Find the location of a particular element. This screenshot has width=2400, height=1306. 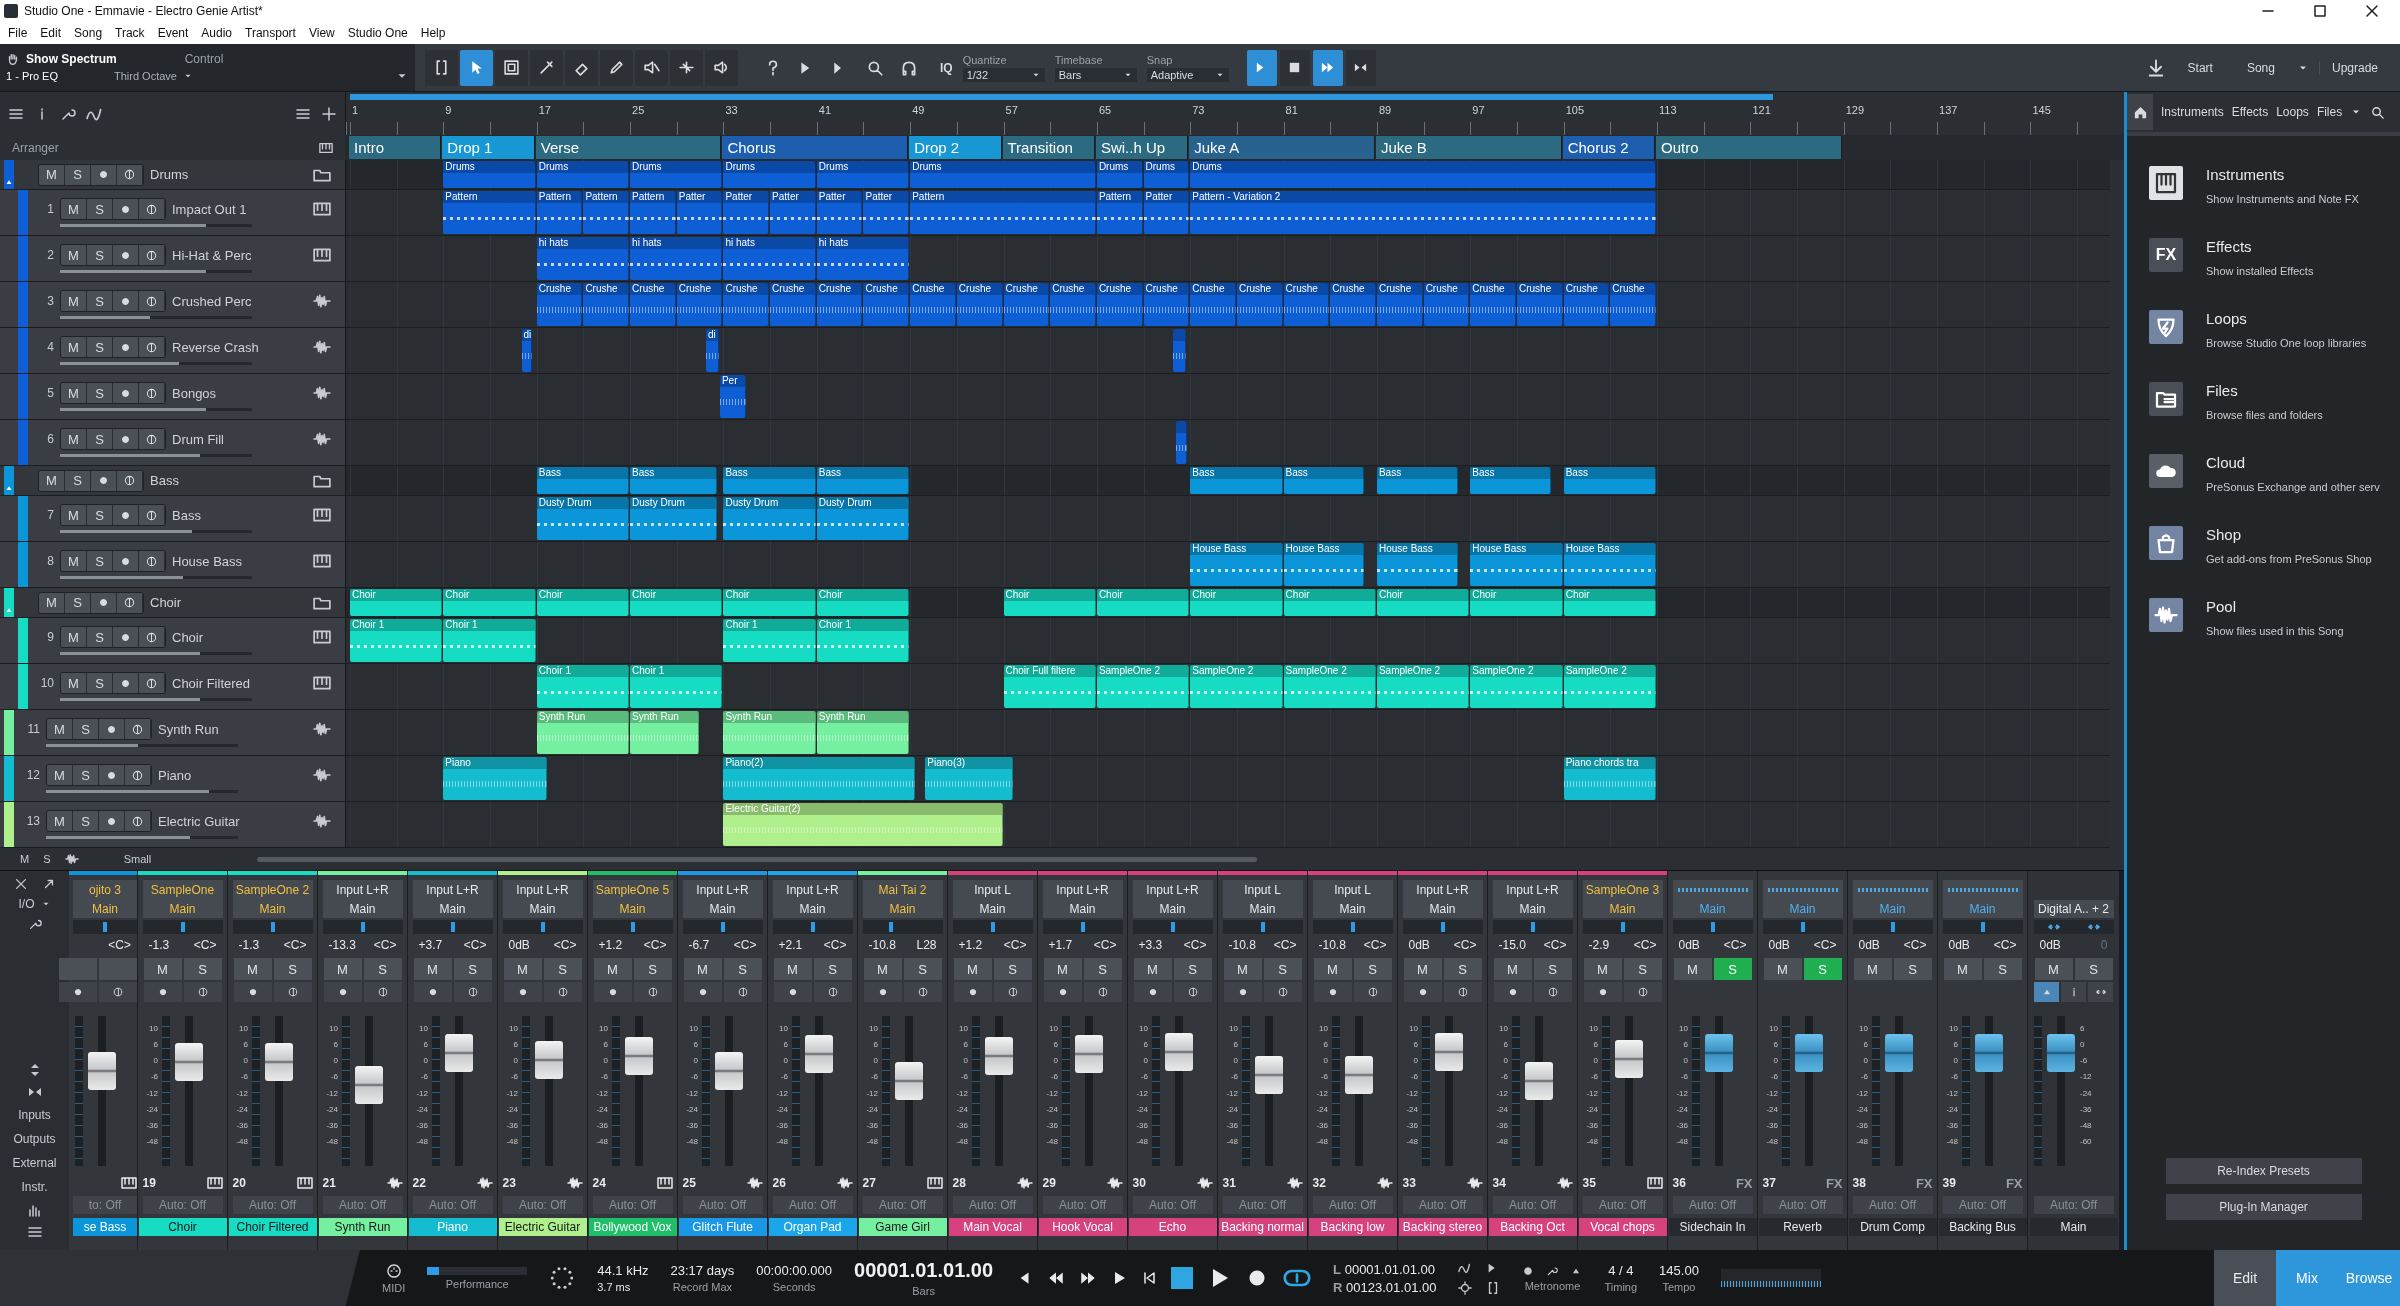

clip: Dusty Drum is located at coordinates (769, 518).